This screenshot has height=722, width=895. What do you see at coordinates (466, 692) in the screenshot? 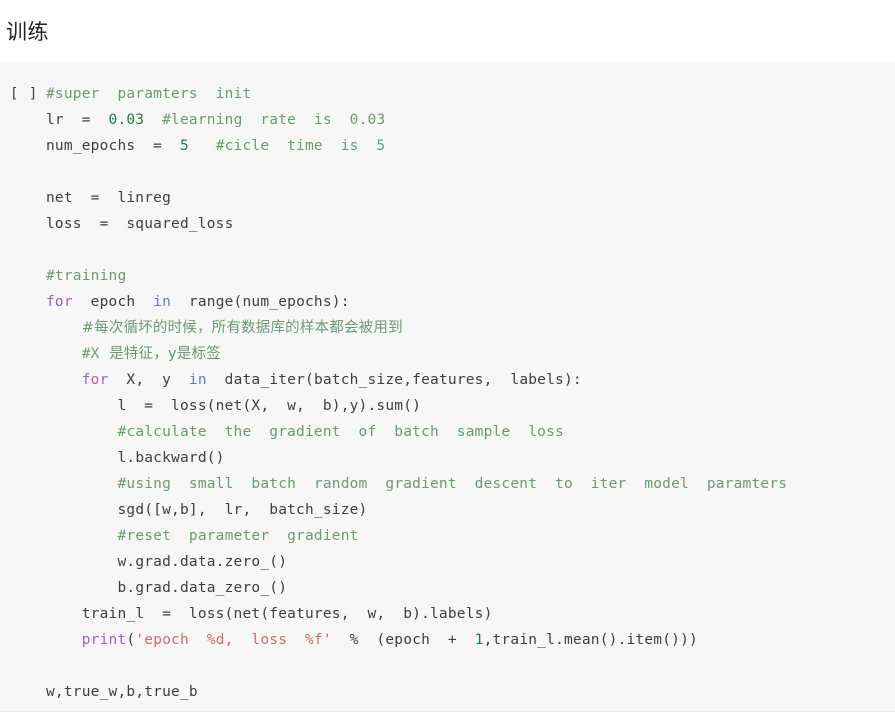
I see `code-line: w,true_w,b,true_b` at bounding box center [466, 692].